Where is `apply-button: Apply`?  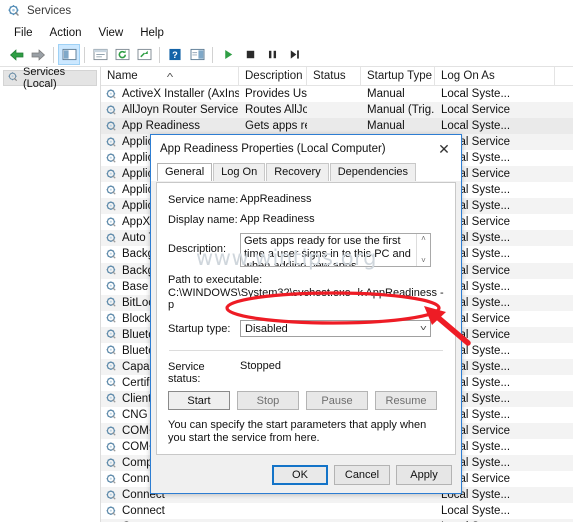
apply-button: Apply is located at coordinates (424, 475).